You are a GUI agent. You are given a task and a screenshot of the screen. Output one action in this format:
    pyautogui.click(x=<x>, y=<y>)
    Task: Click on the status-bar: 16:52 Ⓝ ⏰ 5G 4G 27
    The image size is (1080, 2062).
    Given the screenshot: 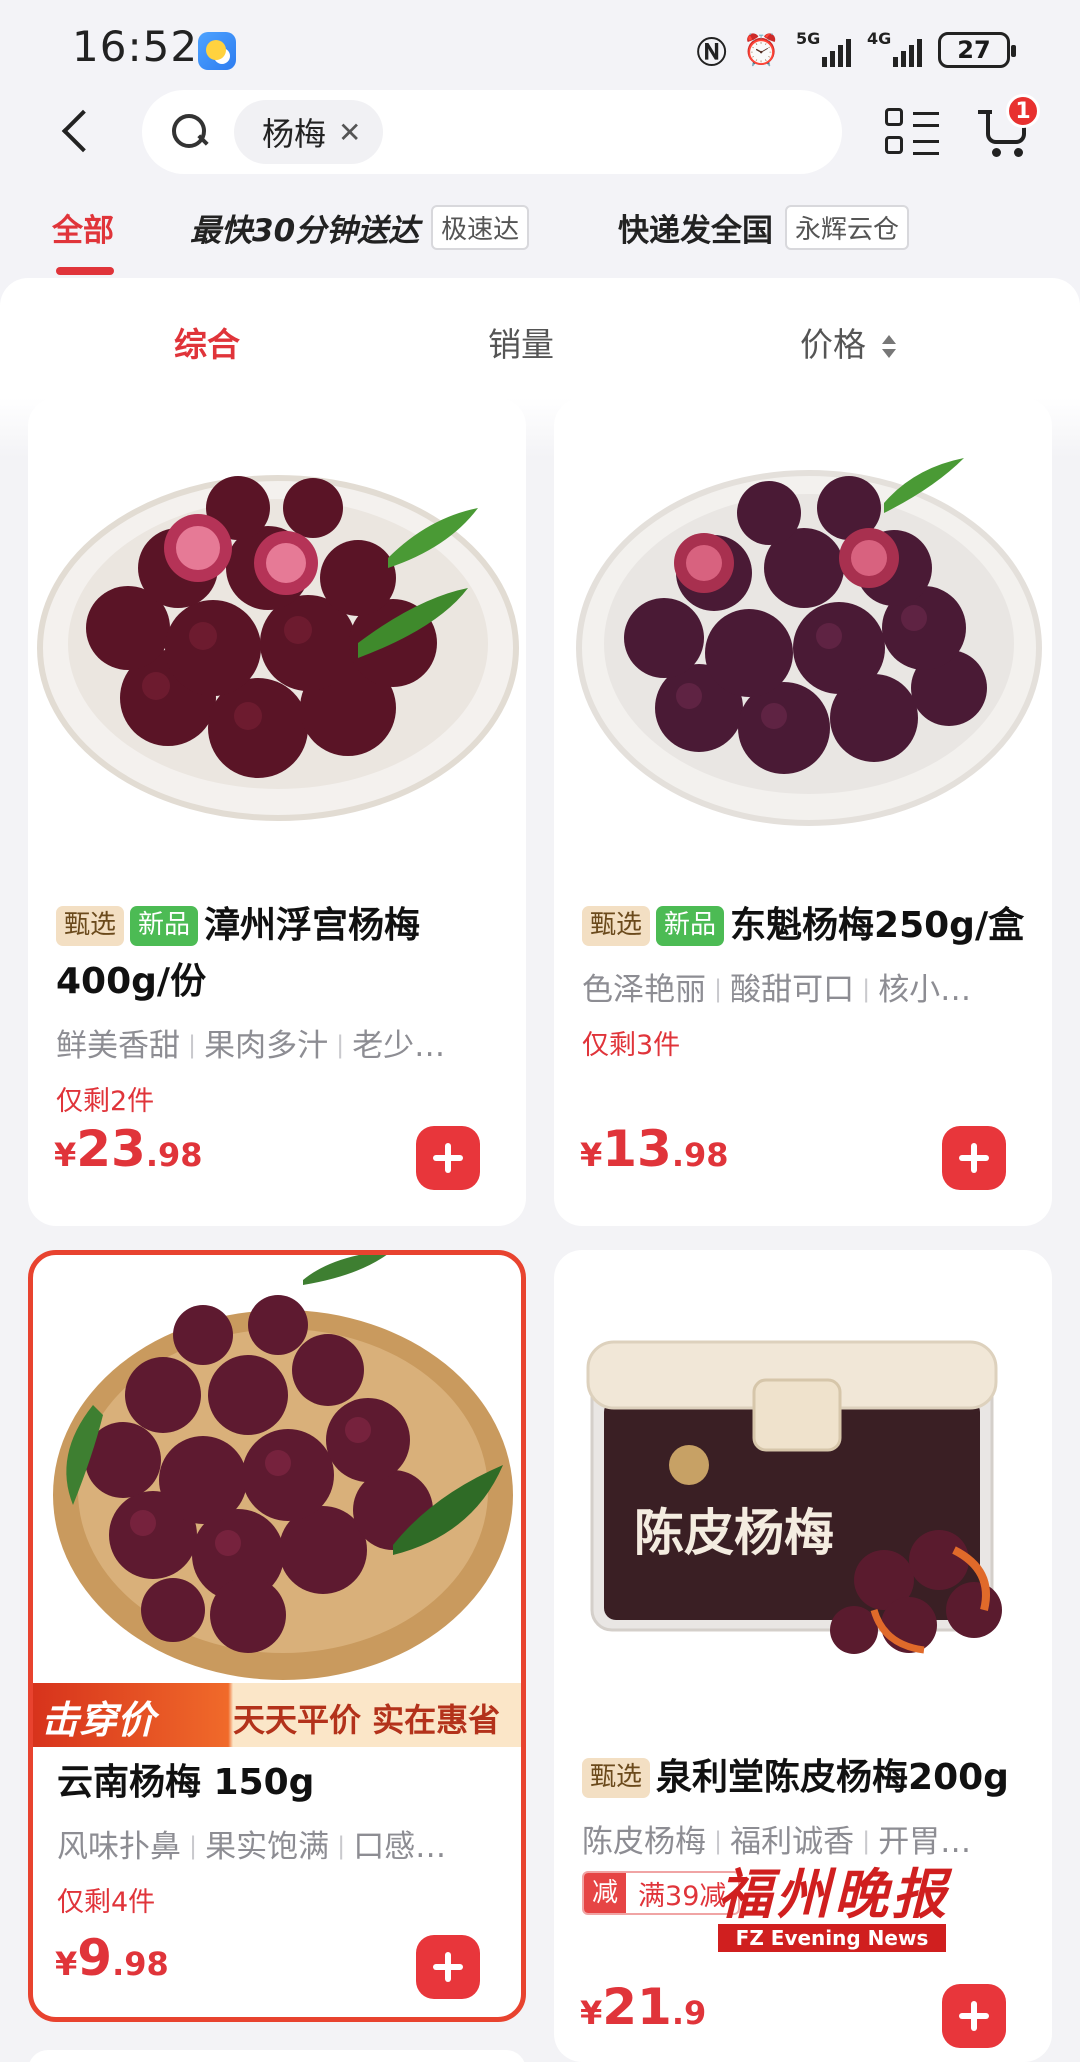 What is the action you would take?
    pyautogui.click(x=540, y=50)
    